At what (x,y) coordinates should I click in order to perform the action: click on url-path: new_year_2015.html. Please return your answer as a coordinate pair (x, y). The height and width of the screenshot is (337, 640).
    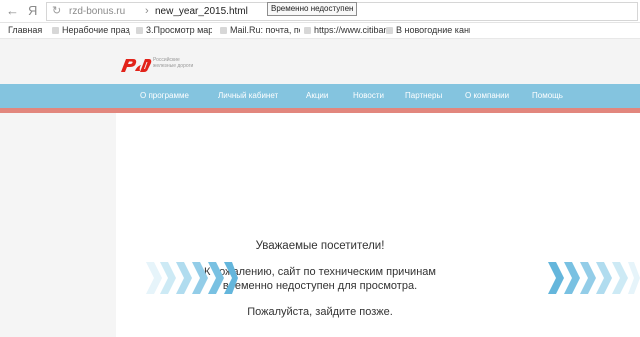
    Looking at the image, I should click on (201, 11).